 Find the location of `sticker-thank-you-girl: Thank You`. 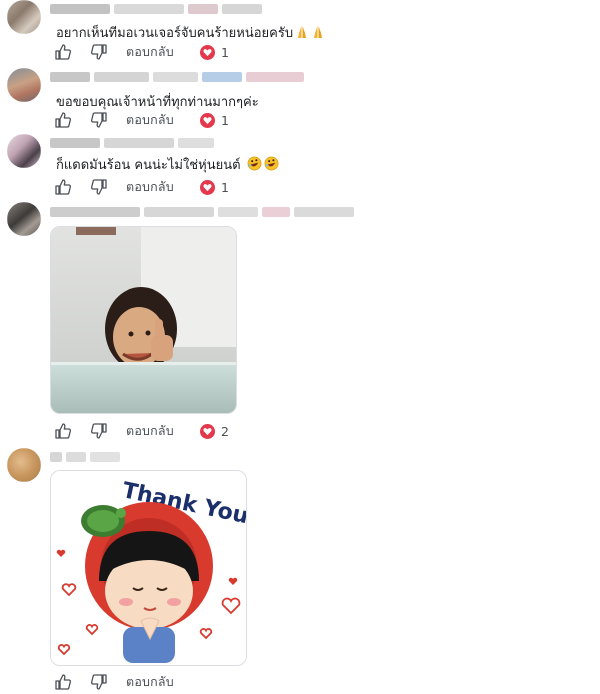

sticker-thank-you-girl: Thank You is located at coordinates (148, 568).